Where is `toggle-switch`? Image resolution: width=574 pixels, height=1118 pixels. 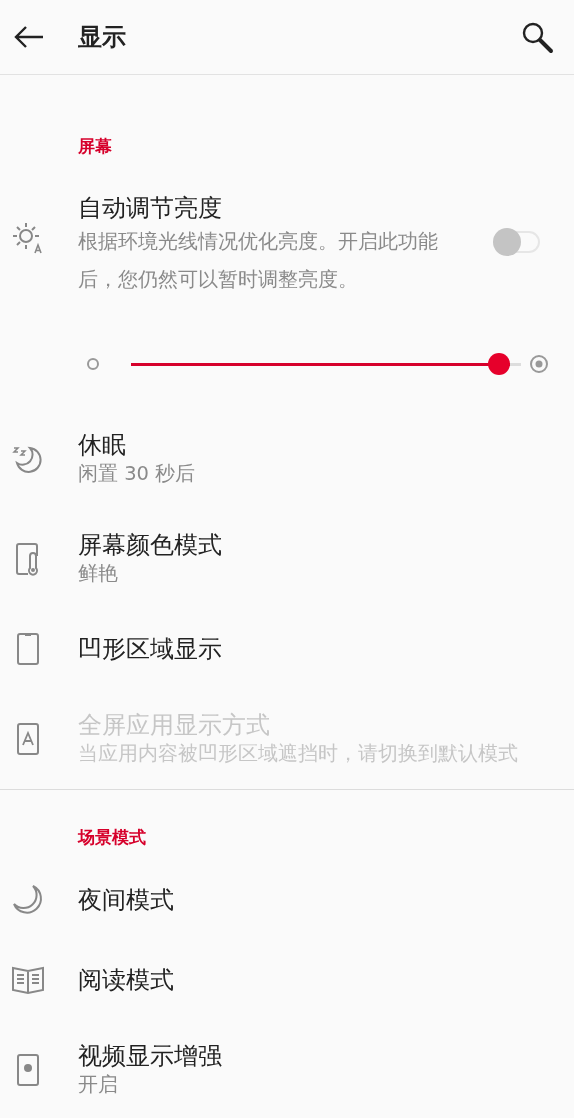 toggle-switch is located at coordinates (517, 242).